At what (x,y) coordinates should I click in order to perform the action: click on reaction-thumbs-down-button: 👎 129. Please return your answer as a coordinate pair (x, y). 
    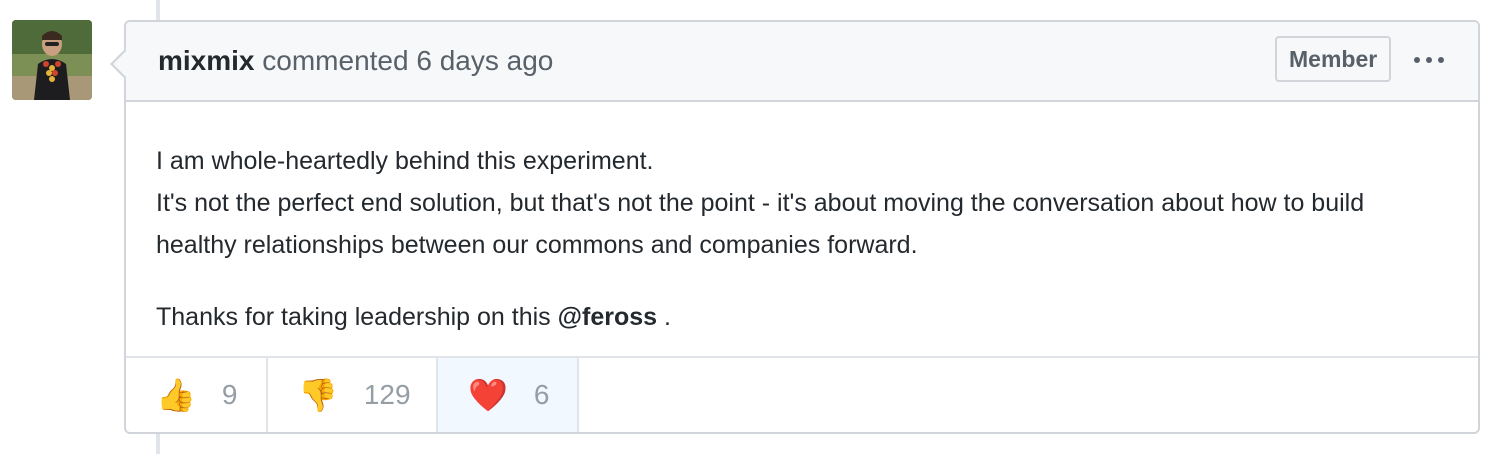
    Looking at the image, I should click on (353, 395).